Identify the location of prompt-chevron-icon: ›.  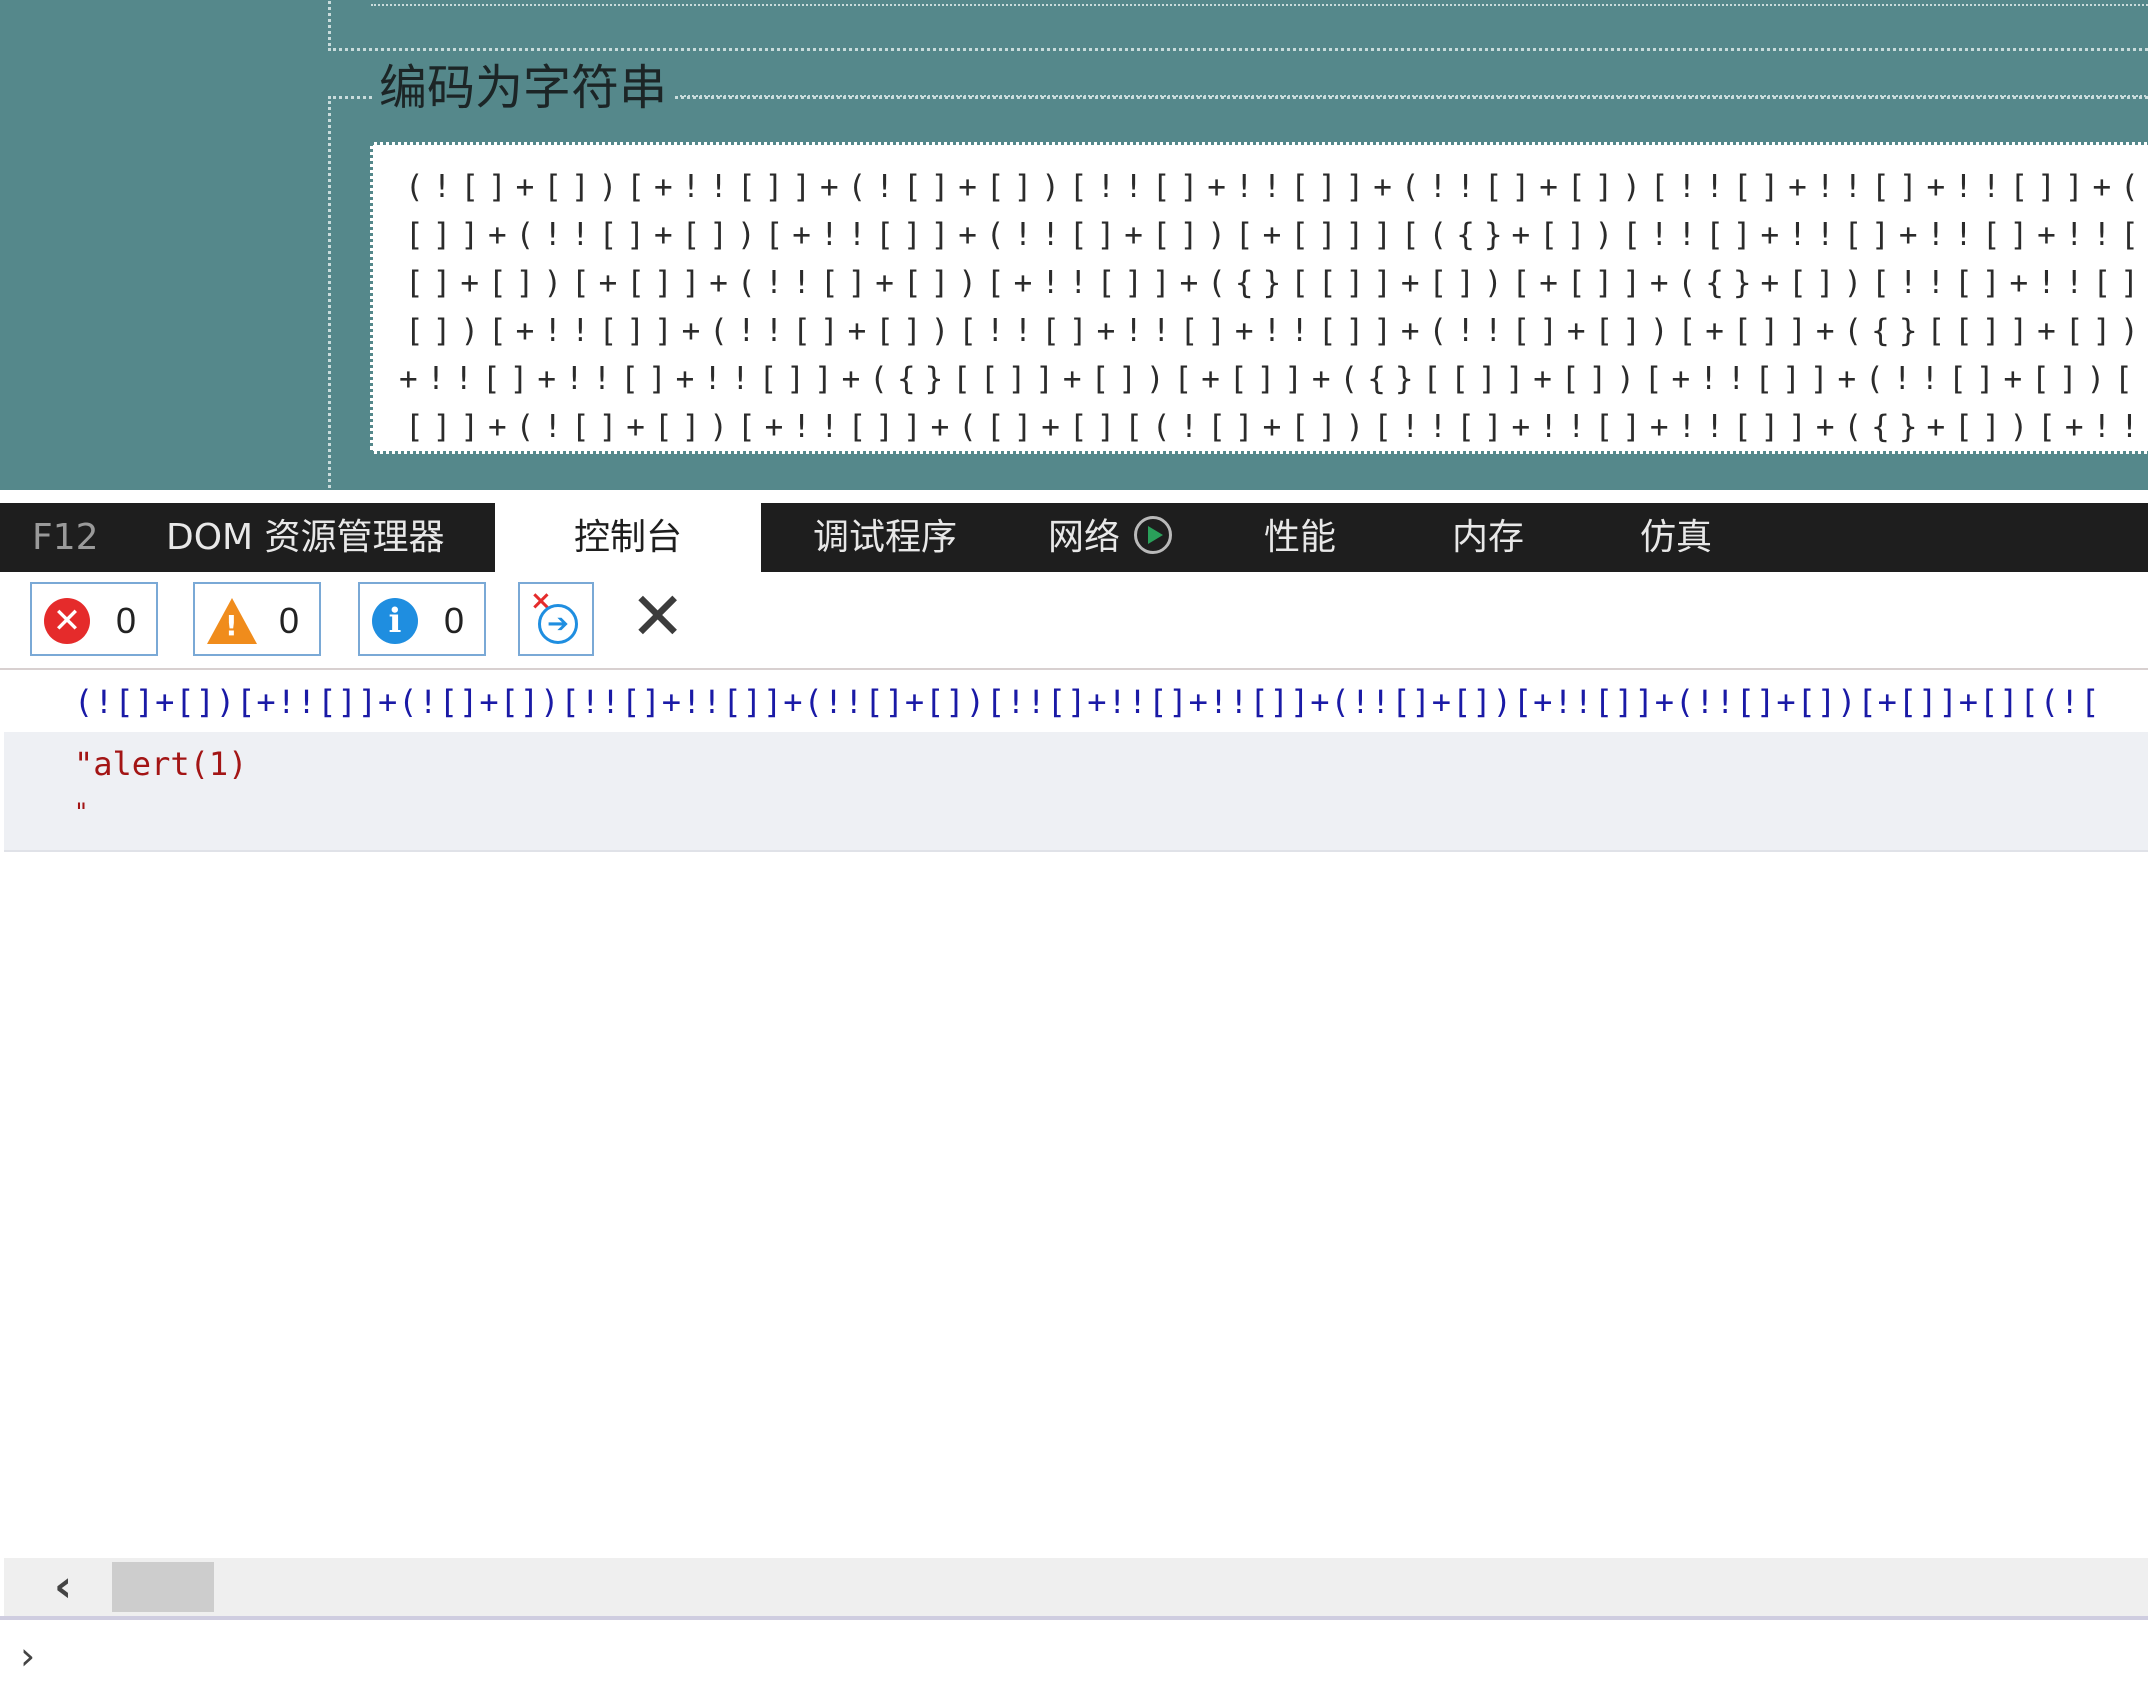
(28, 1656).